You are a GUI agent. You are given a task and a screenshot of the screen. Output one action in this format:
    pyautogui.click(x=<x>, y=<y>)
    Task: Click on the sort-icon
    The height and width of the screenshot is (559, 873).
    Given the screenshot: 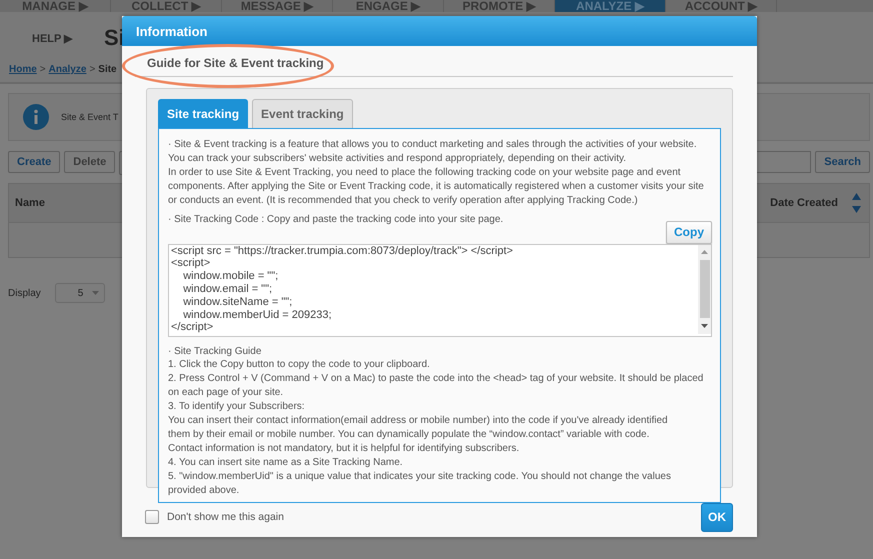 What is the action you would take?
    pyautogui.click(x=856, y=203)
    